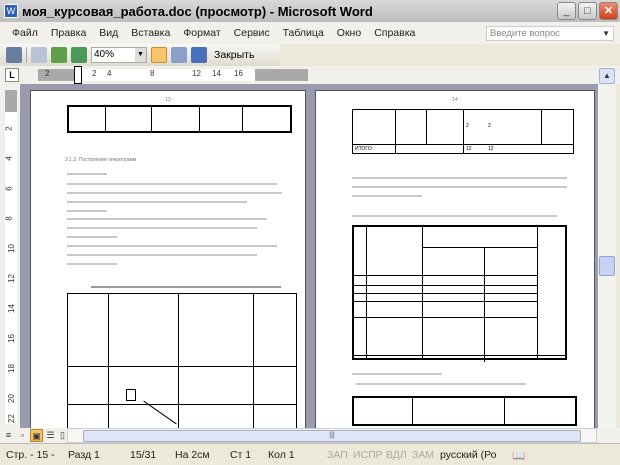 This screenshot has height=465, width=620. Describe the element at coordinates (30, 455) in the screenshot. I see `status-page: Стр. - 15 -` at that location.